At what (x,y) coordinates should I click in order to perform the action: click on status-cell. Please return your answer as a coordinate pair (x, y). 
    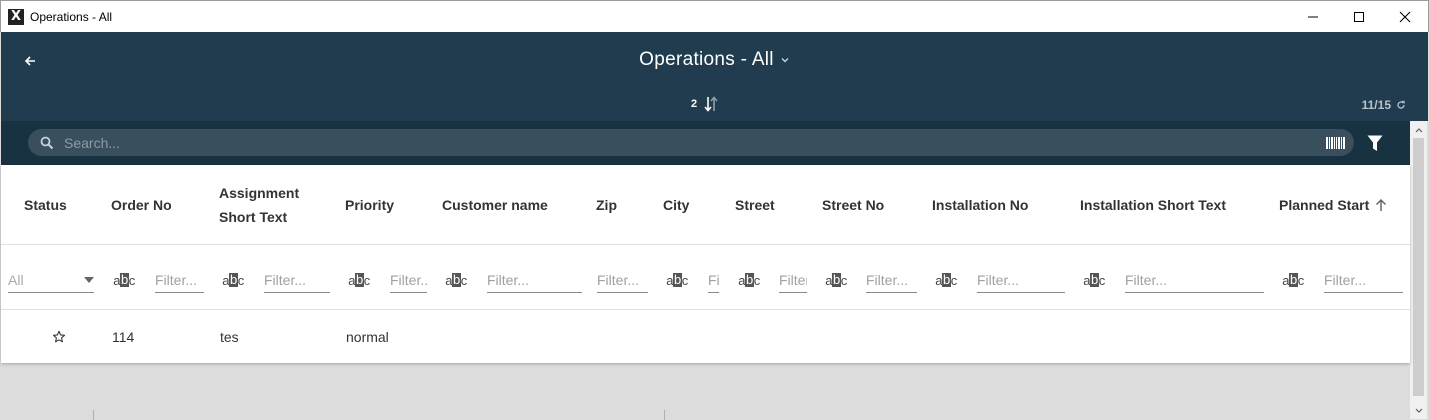
    Looking at the image, I should click on (59, 336).